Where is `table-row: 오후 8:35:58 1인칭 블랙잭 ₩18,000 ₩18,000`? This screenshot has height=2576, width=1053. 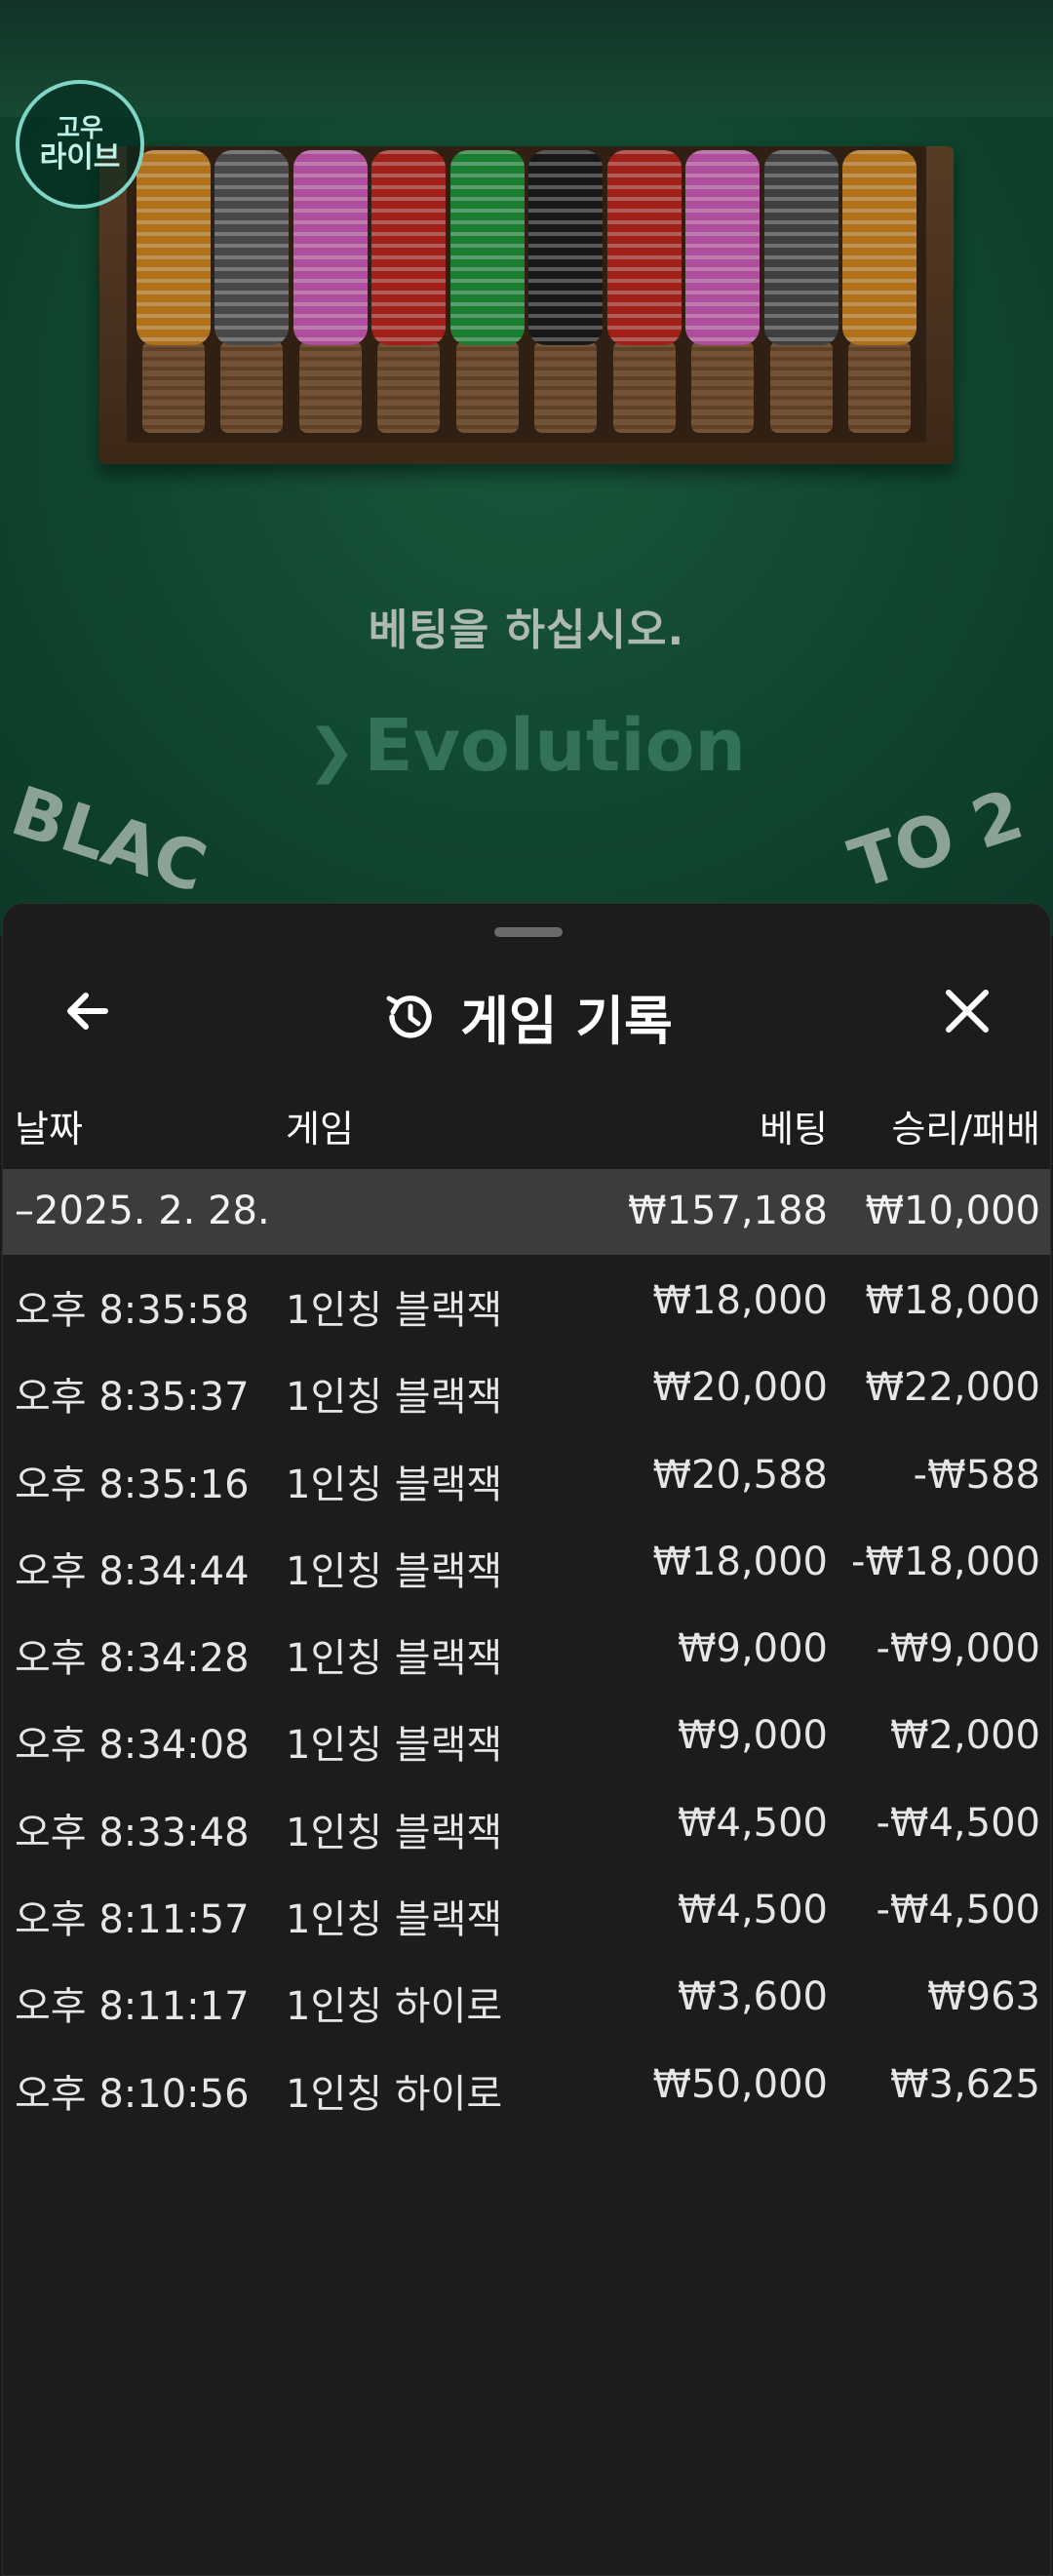
table-row: 오후 8:35:58 1인칭 블랙잭 ₩18,000 ₩18,000 is located at coordinates (526, 1298).